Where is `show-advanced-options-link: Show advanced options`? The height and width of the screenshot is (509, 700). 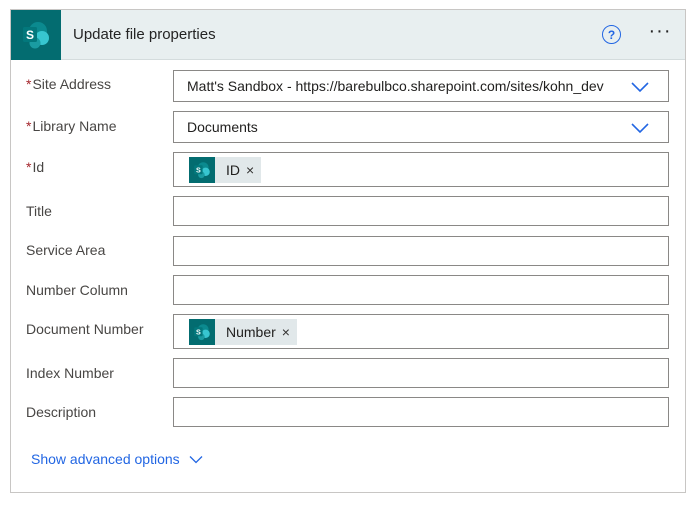 show-advanced-options-link: Show advanced options is located at coordinates (117, 459).